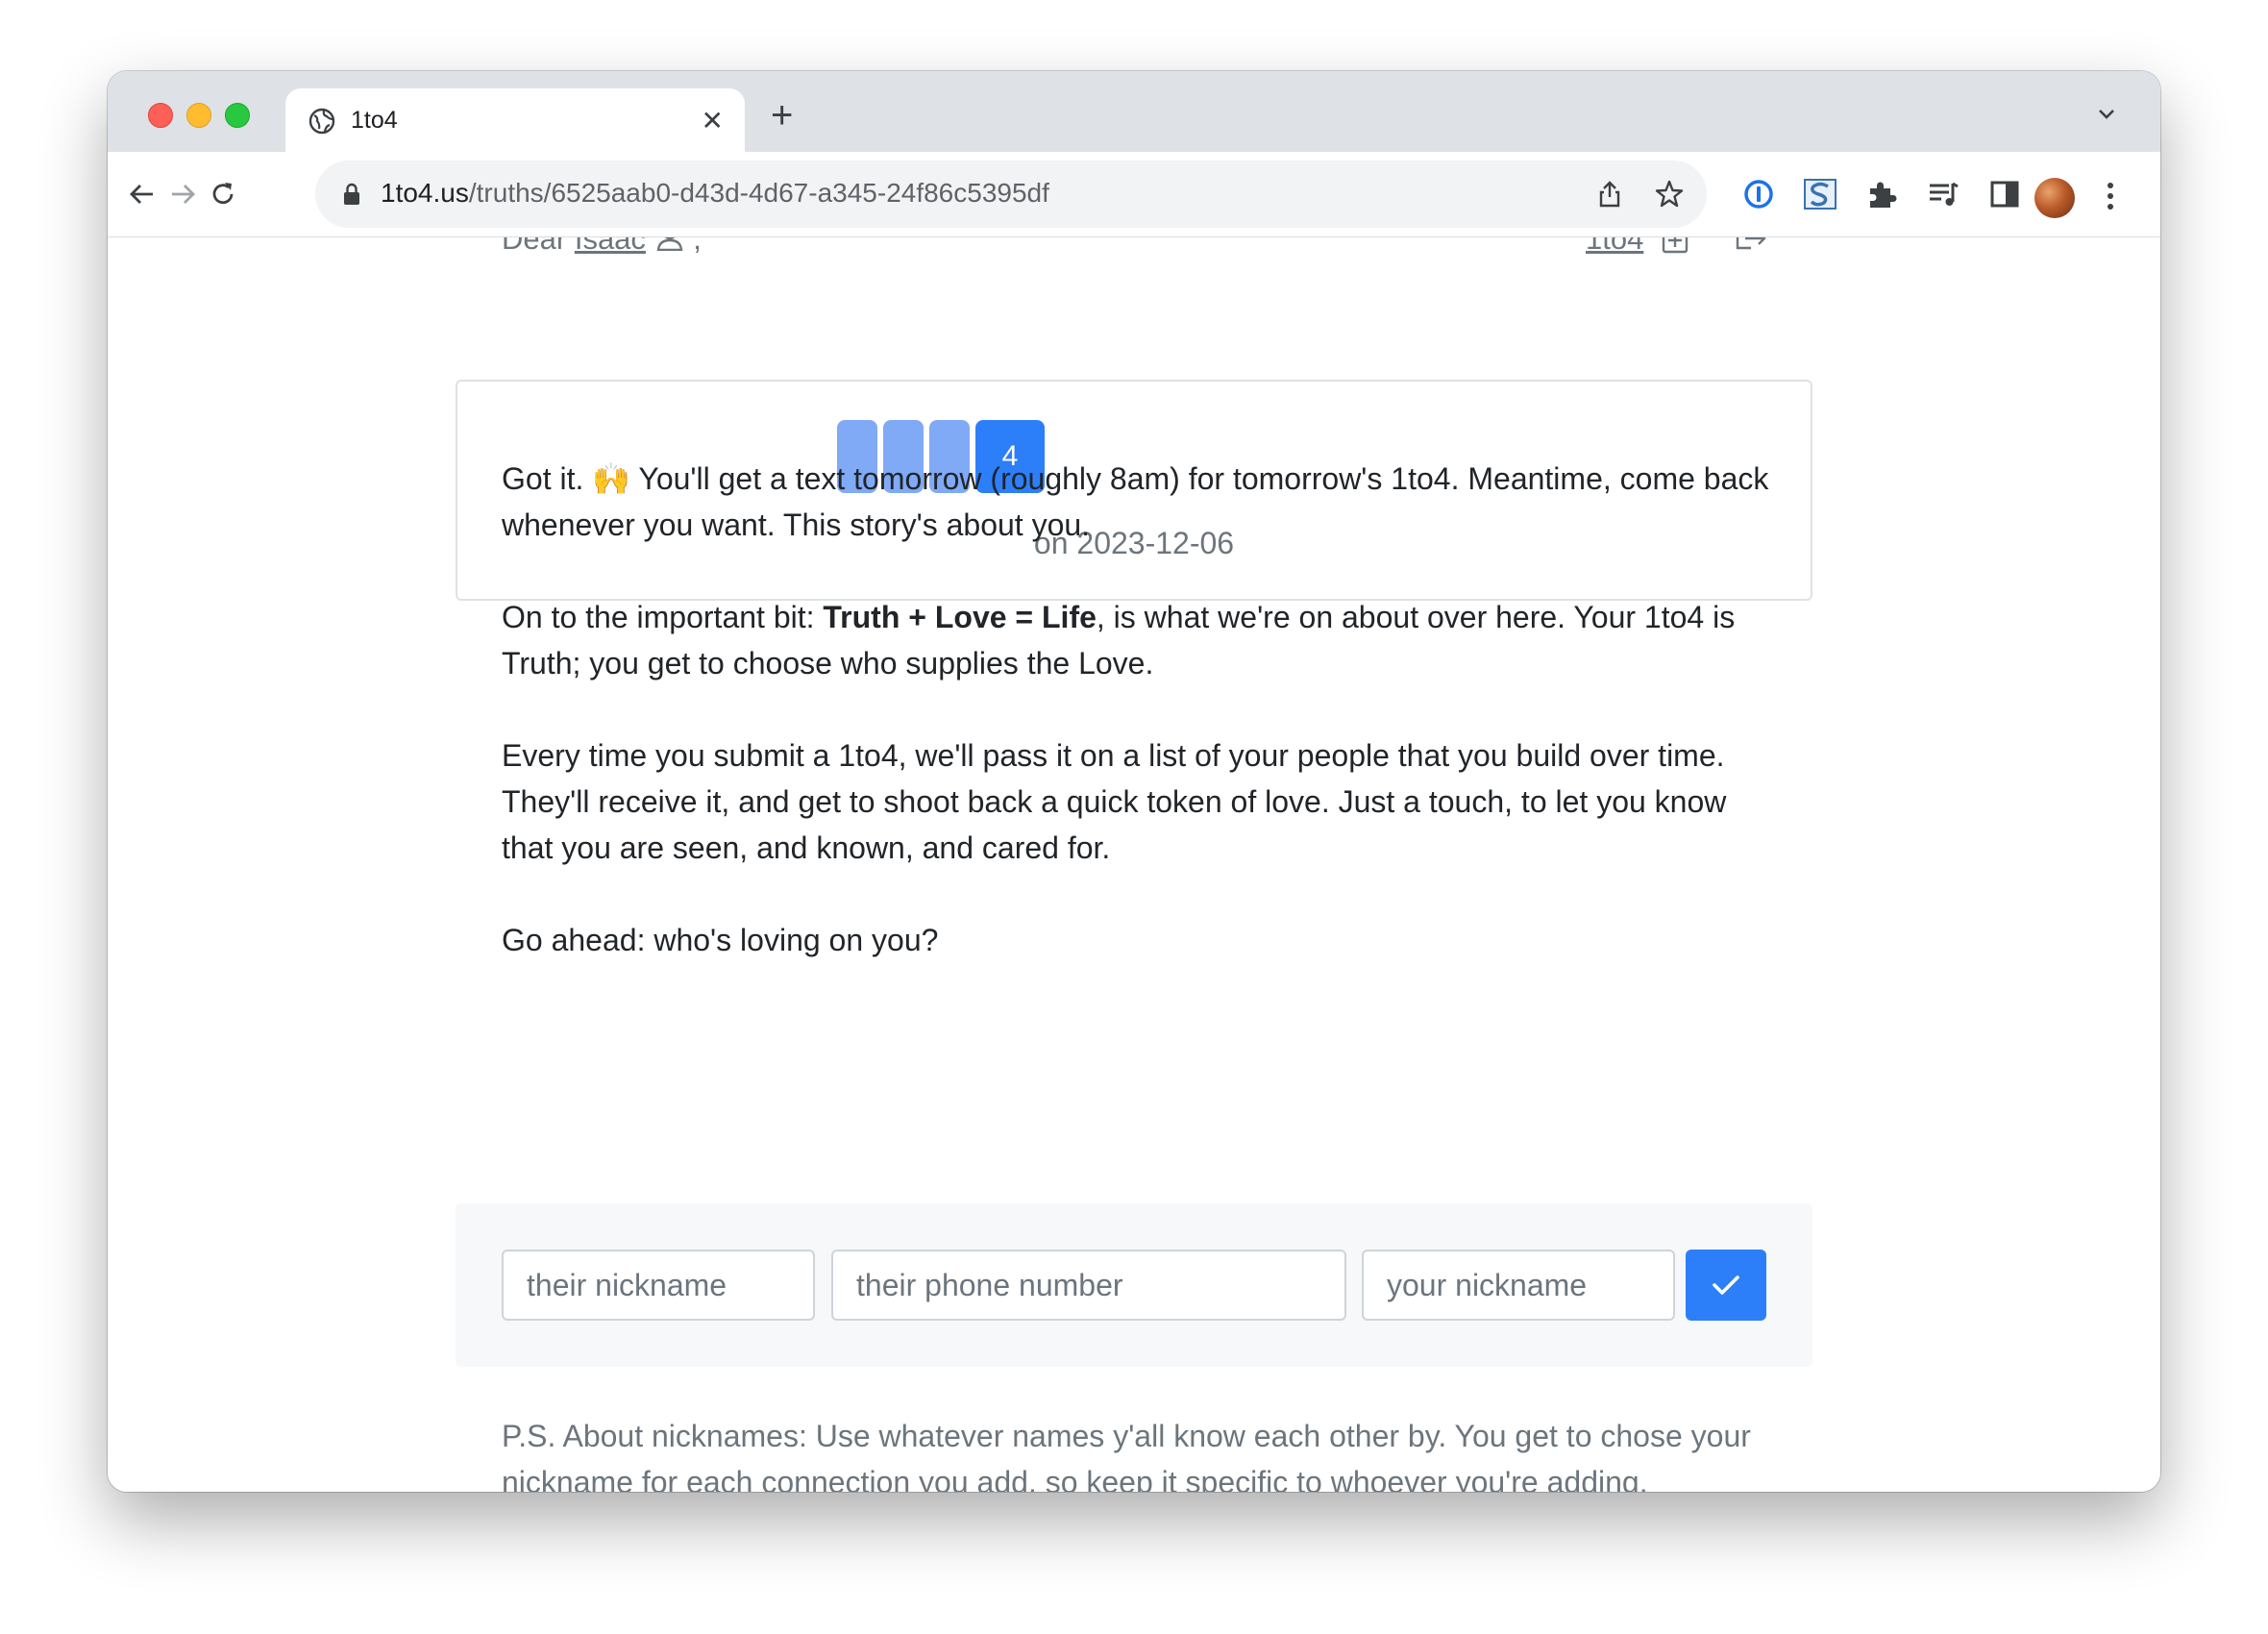 The height and width of the screenshot is (1634, 2268). Describe the element at coordinates (1669, 194) in the screenshot. I see `bookmark-star-icon` at that location.